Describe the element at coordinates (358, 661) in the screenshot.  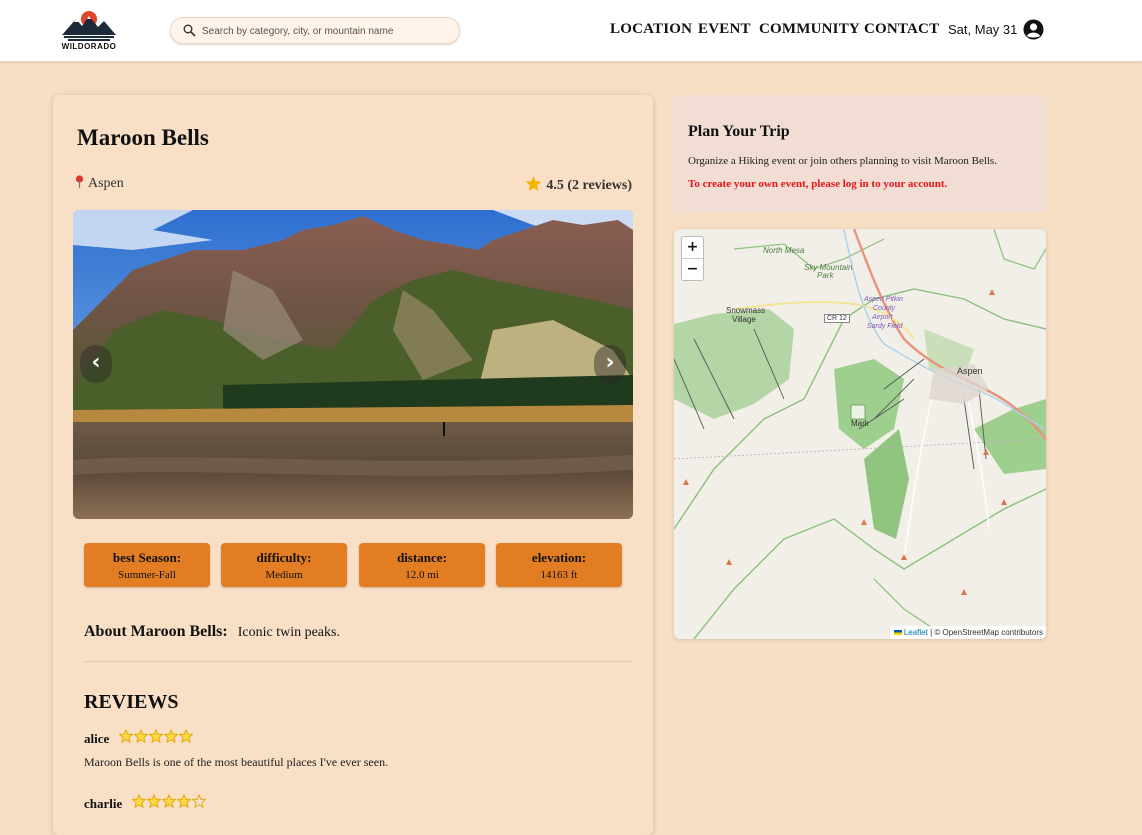
I see `section-divider` at that location.